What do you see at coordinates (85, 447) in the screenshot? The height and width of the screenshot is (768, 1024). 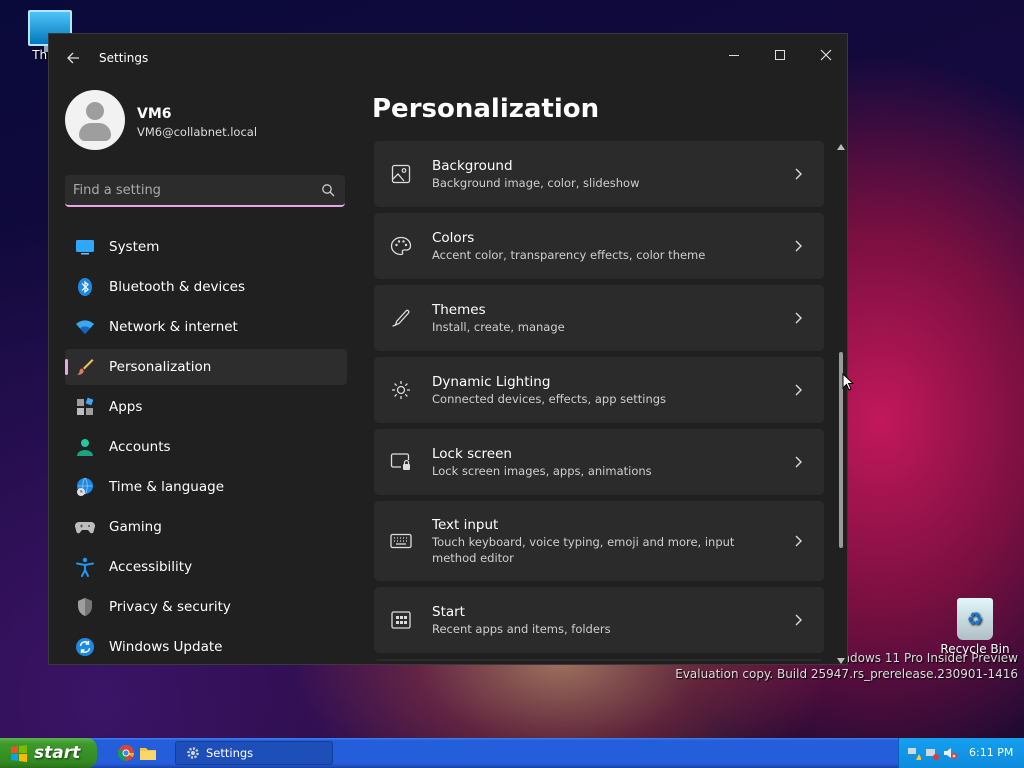 I see `accounts-icon` at bounding box center [85, 447].